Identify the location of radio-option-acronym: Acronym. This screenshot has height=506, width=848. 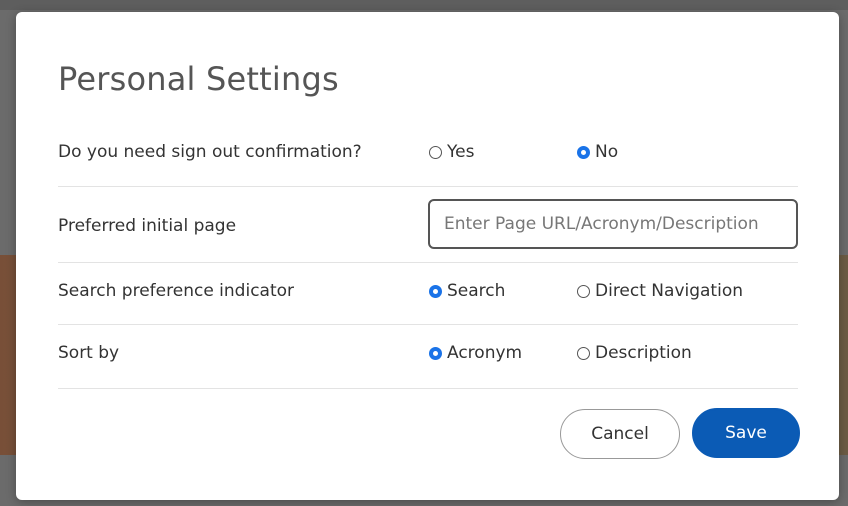
(475, 353).